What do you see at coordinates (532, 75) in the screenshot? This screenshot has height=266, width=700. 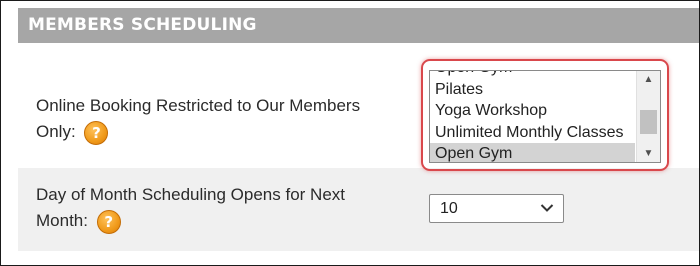 I see `list-option: Open Gym` at bounding box center [532, 75].